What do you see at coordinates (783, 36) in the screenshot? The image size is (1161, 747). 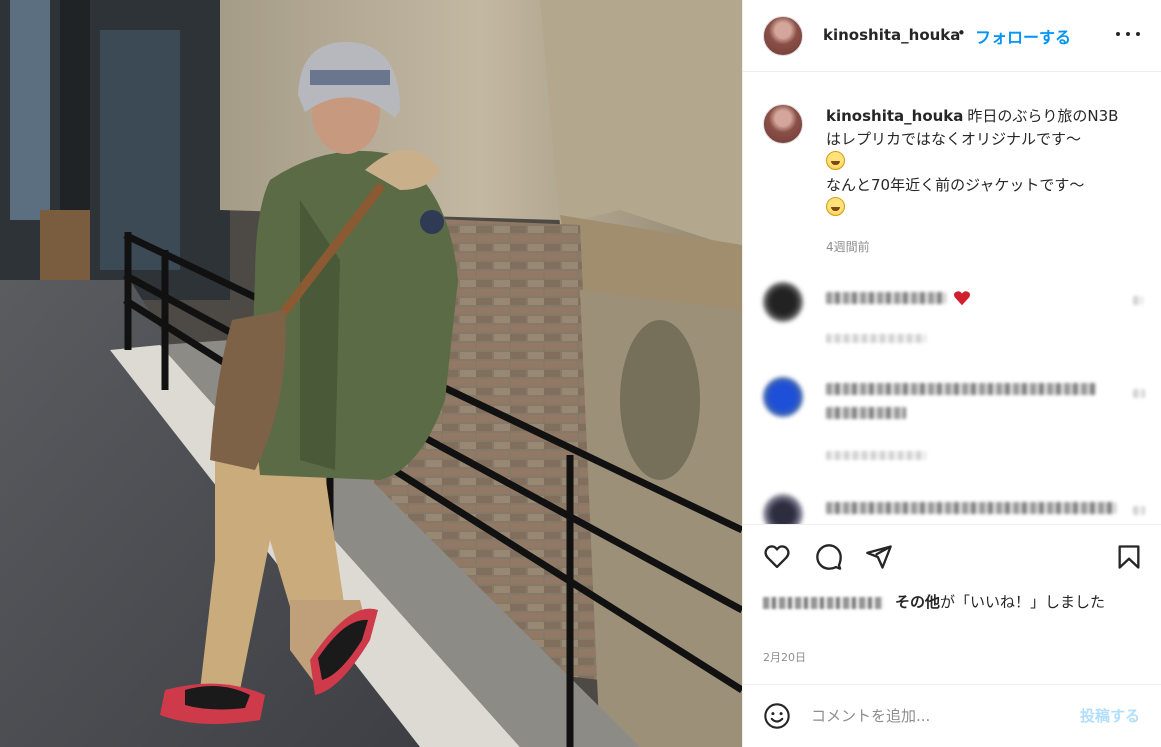 I see `author-avatar` at bounding box center [783, 36].